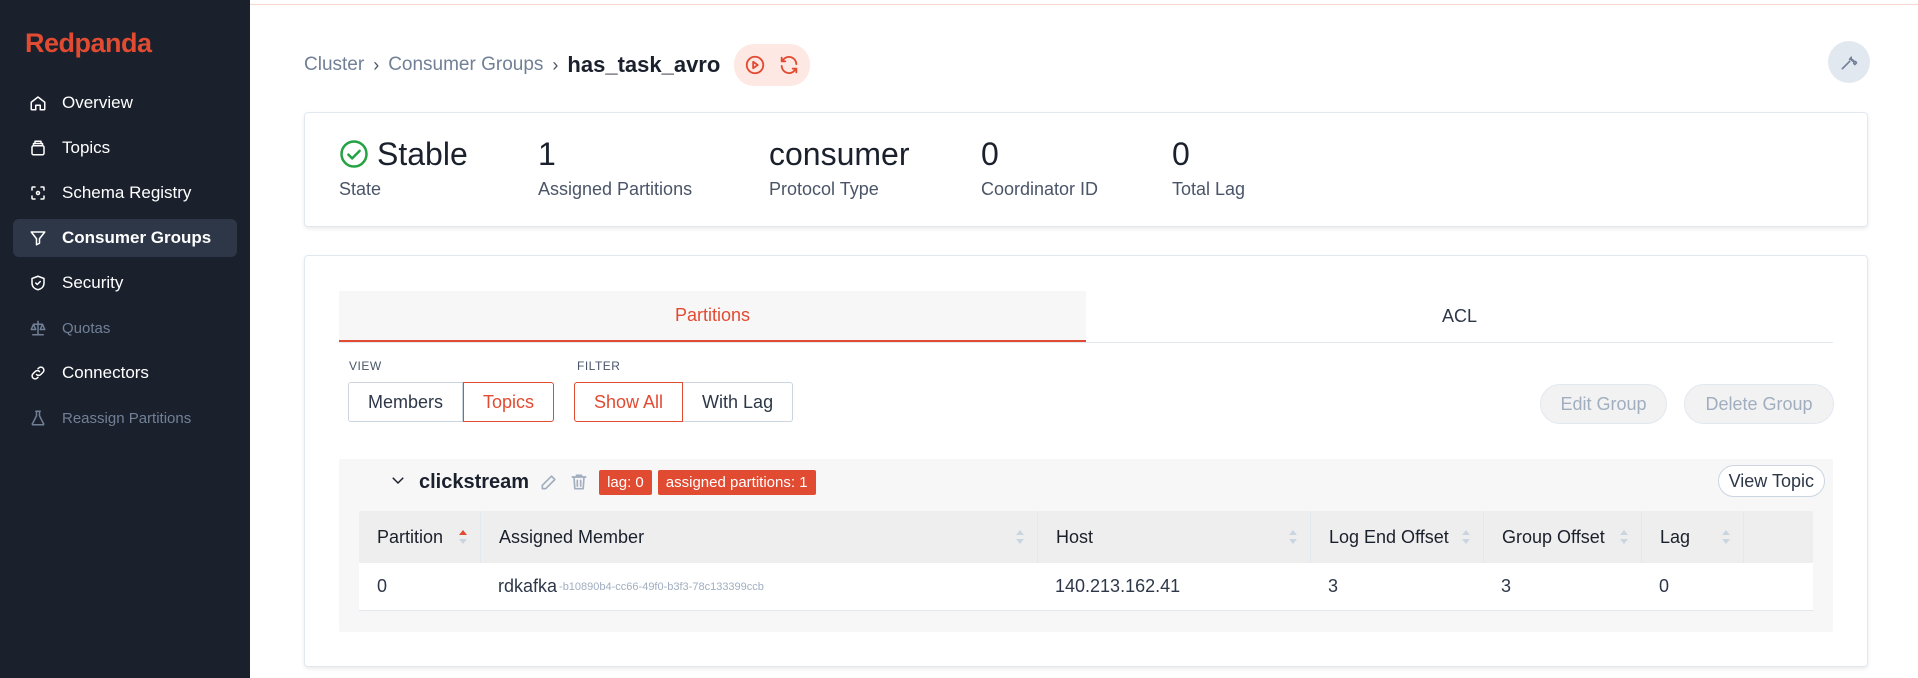 The image size is (1918, 678). What do you see at coordinates (403, 167) in the screenshot?
I see `stat-state: Stable State` at bounding box center [403, 167].